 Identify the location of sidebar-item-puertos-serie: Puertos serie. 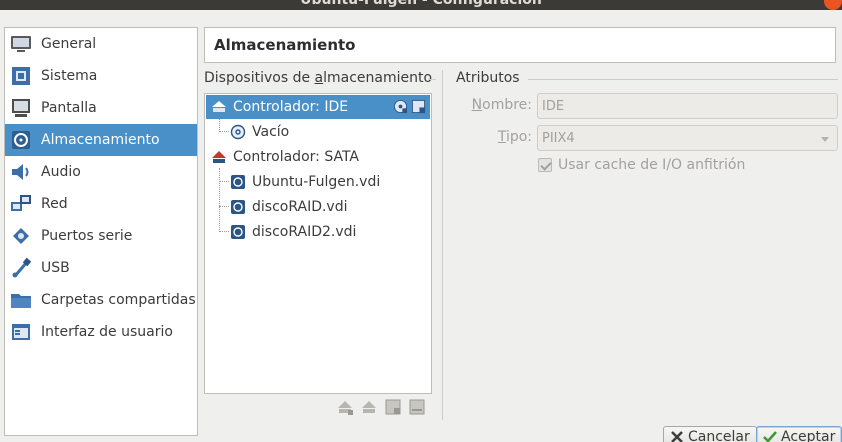
(101, 236).